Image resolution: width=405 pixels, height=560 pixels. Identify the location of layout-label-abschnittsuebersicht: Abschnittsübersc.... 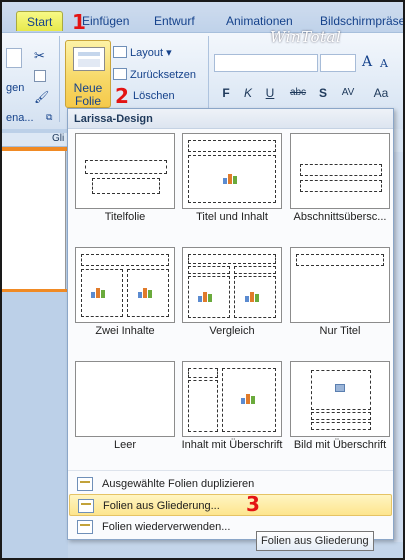
(340, 217).